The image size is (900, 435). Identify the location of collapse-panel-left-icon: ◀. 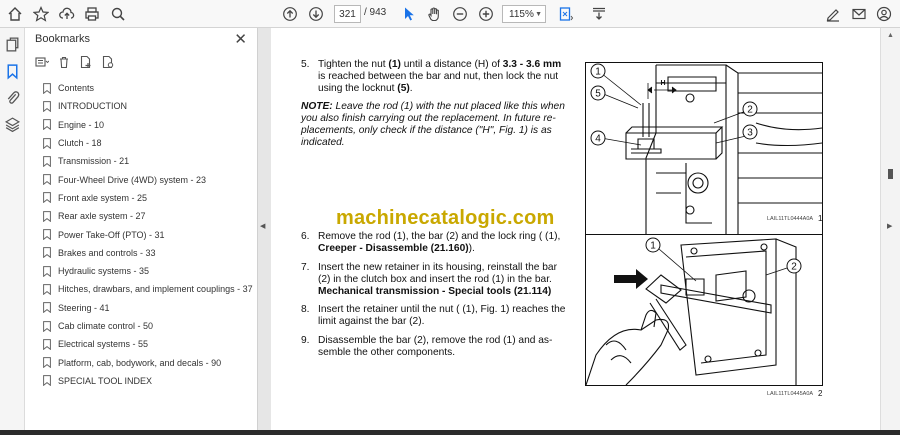
(262, 226).